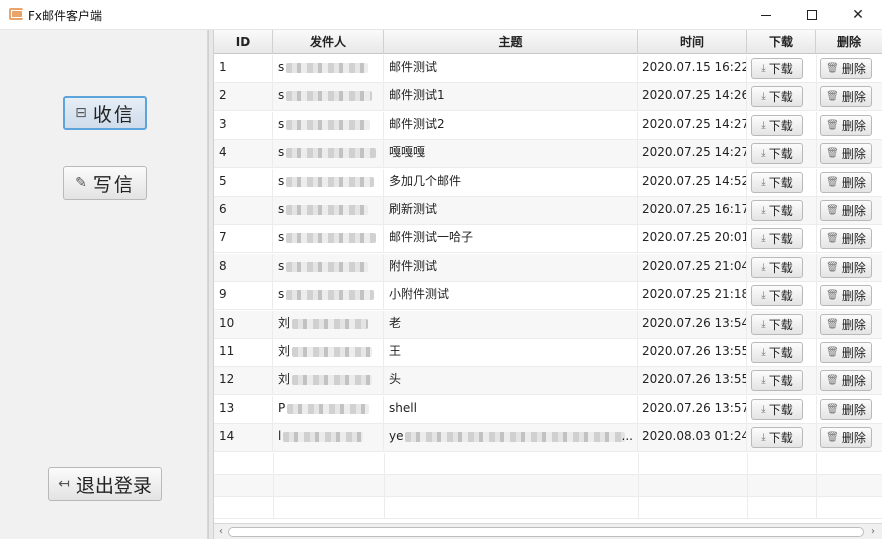  Describe the element at coordinates (548, 183) in the screenshot. I see `table-row: 5 s 多加几个邮件 2020.07.25 14:52 ⤓ 下载 🗑 删除` at that location.